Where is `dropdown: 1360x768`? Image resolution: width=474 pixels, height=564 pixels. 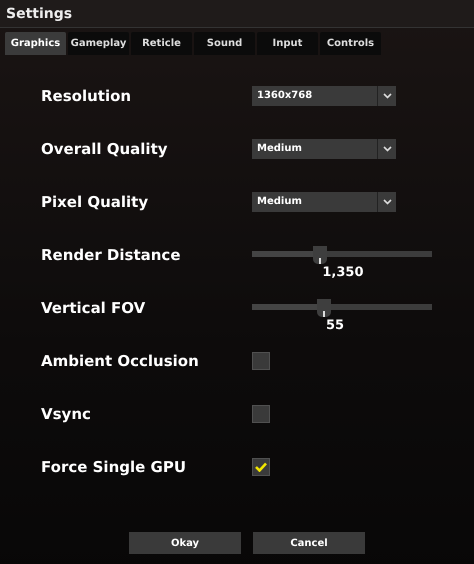 dropdown: 1360x768 is located at coordinates (324, 96).